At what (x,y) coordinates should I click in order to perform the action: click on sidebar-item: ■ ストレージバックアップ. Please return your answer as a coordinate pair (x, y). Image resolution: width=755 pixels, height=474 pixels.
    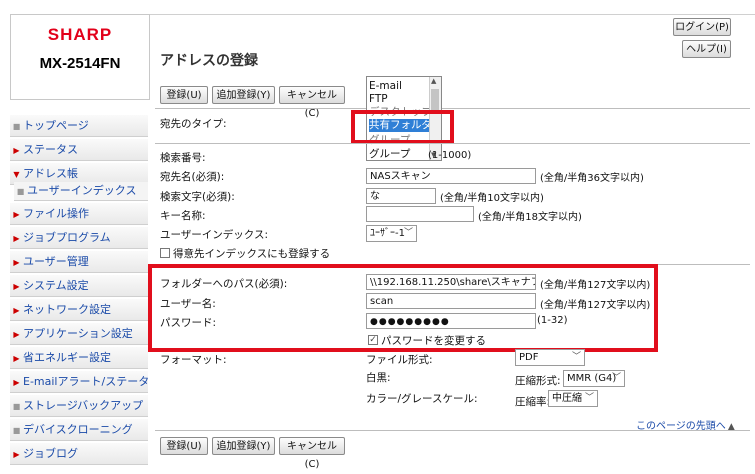
    Looking at the image, I should click on (79, 406).